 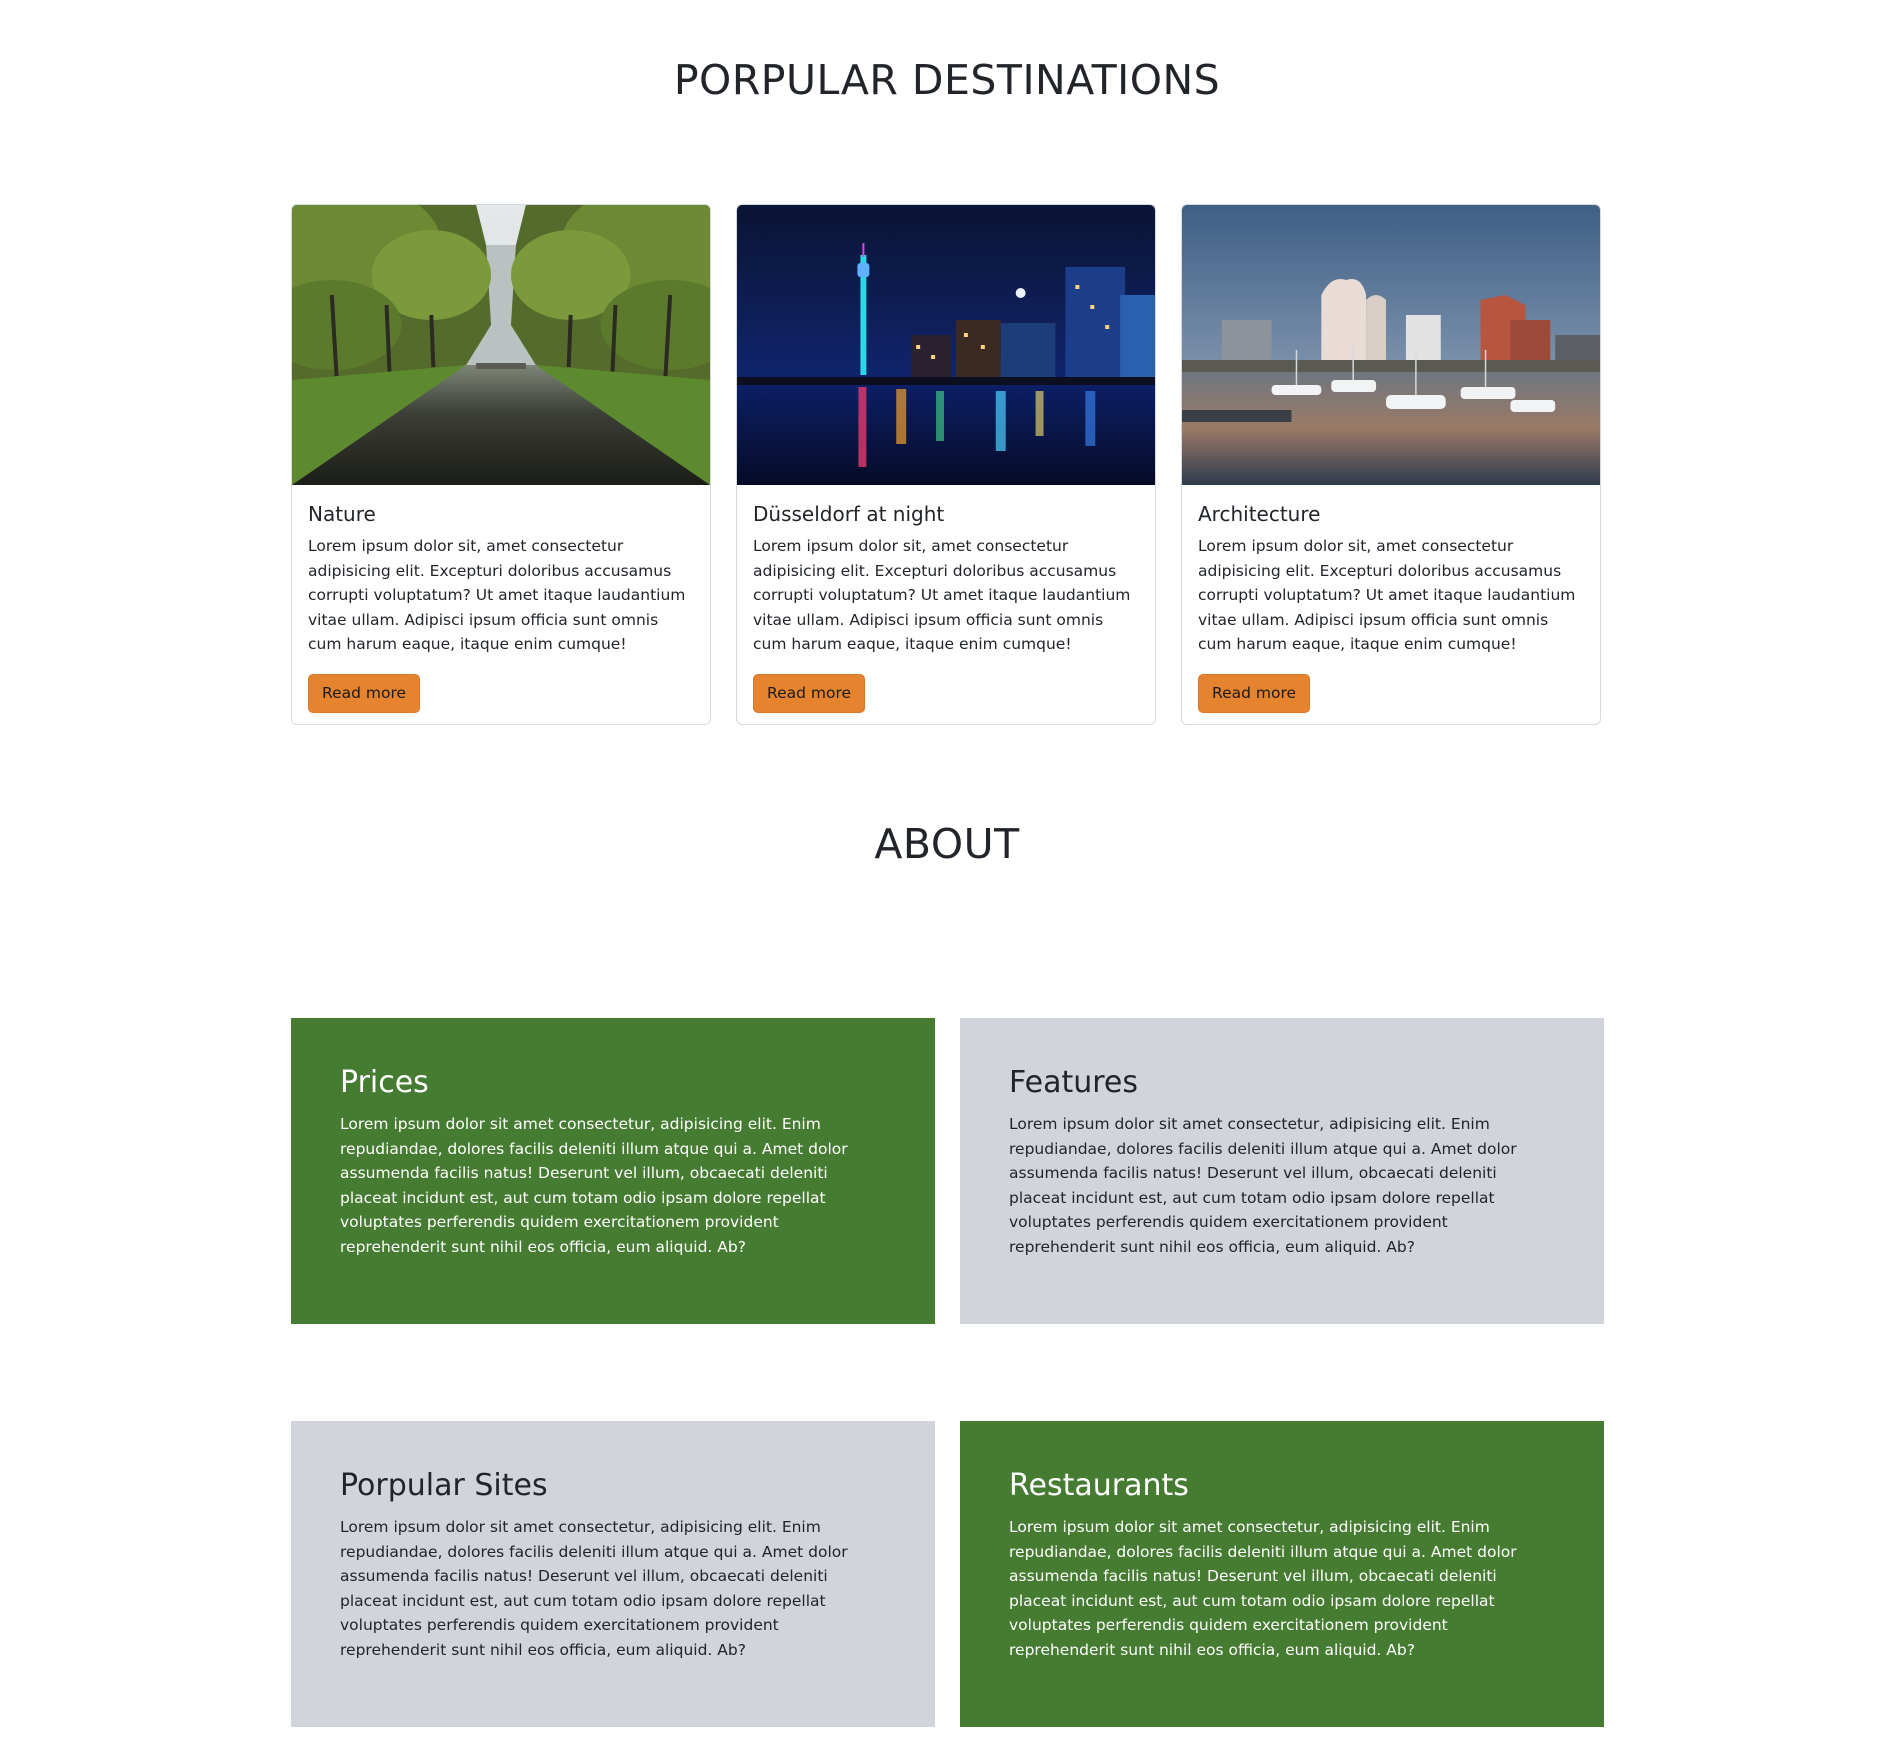 What do you see at coordinates (946, 345) in the screenshot?
I see `dusseldorf-night-image` at bounding box center [946, 345].